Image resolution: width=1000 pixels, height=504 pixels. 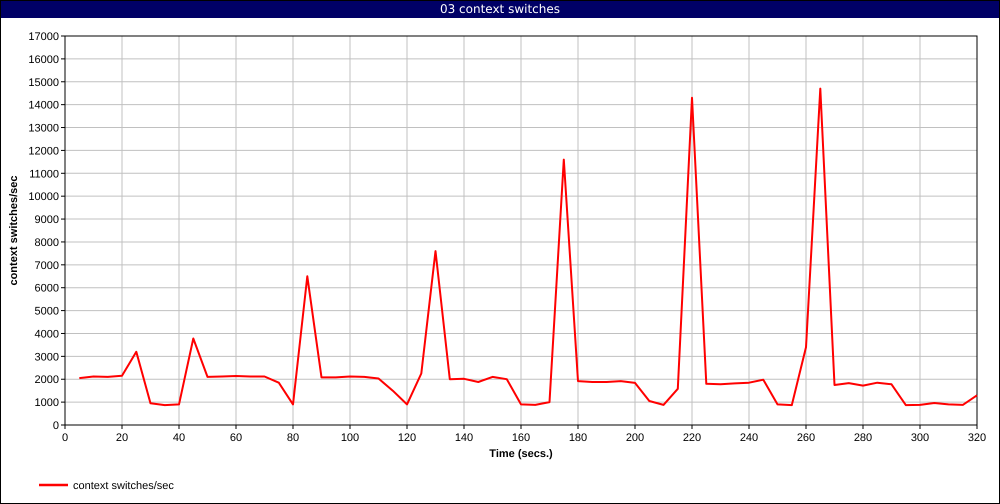 I want to click on tick-label: 9000, so click(x=46, y=220).